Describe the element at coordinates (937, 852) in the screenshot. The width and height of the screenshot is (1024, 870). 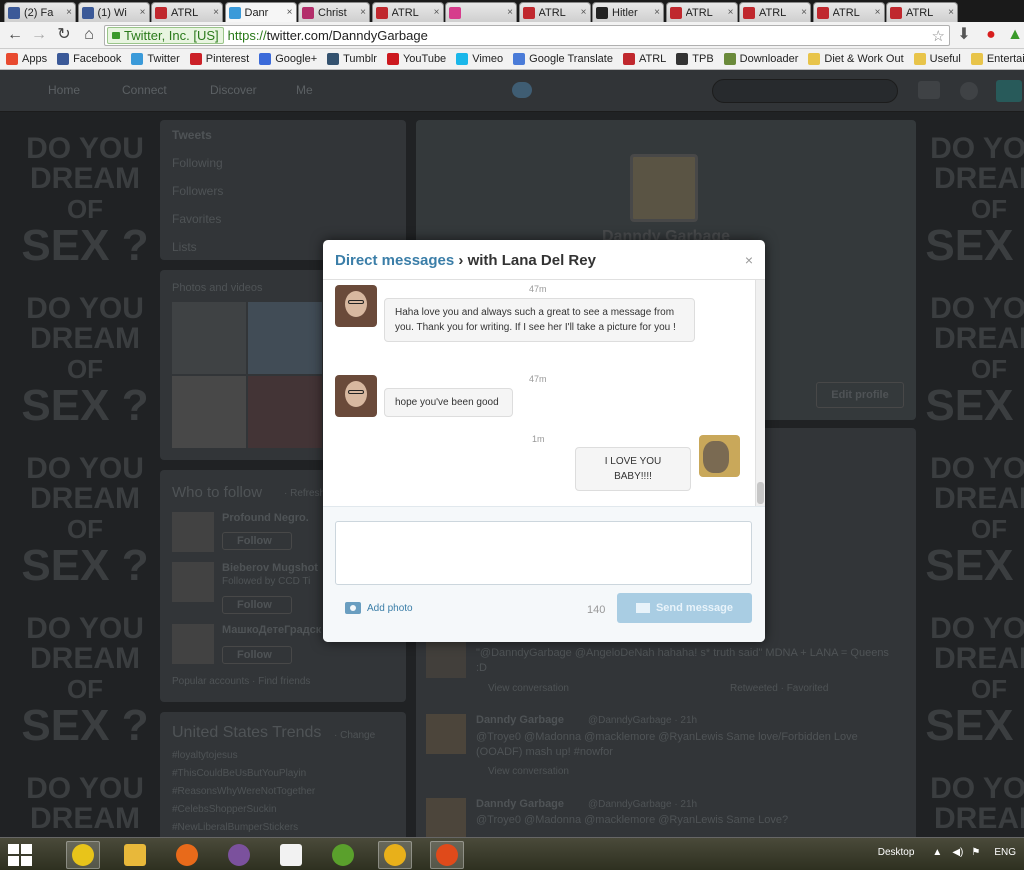
I see `tray-expand-icon: ▲` at that location.